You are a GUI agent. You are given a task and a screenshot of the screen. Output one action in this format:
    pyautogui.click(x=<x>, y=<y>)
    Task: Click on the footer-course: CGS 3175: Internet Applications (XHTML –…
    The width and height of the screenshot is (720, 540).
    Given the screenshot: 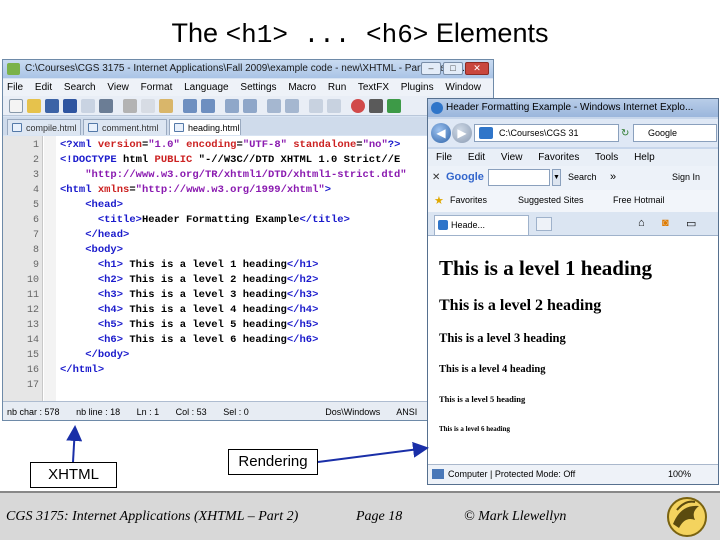 What is the action you would take?
    pyautogui.click(x=152, y=516)
    